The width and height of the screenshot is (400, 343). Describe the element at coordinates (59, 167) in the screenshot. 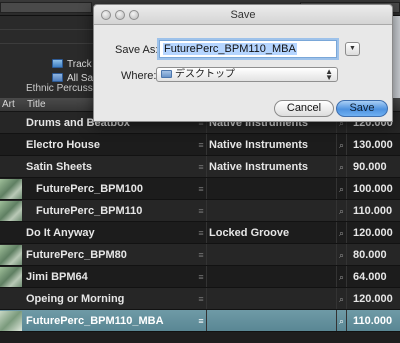

I see `track-title: Satin Sheets` at that location.